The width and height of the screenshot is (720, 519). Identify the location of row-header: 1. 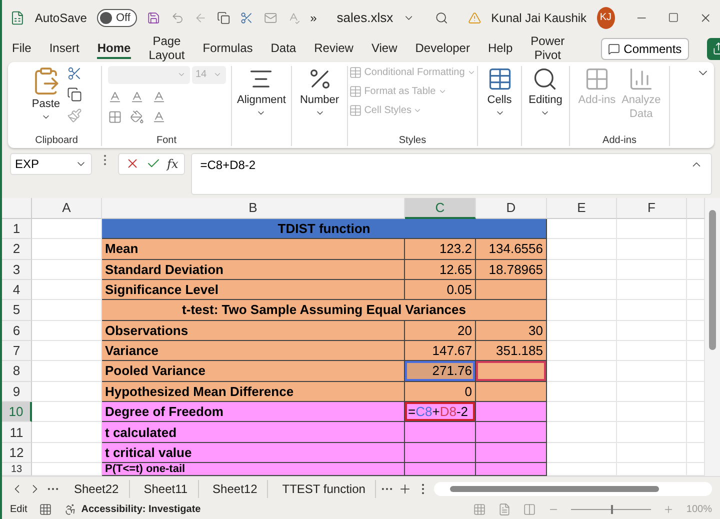
(17, 229).